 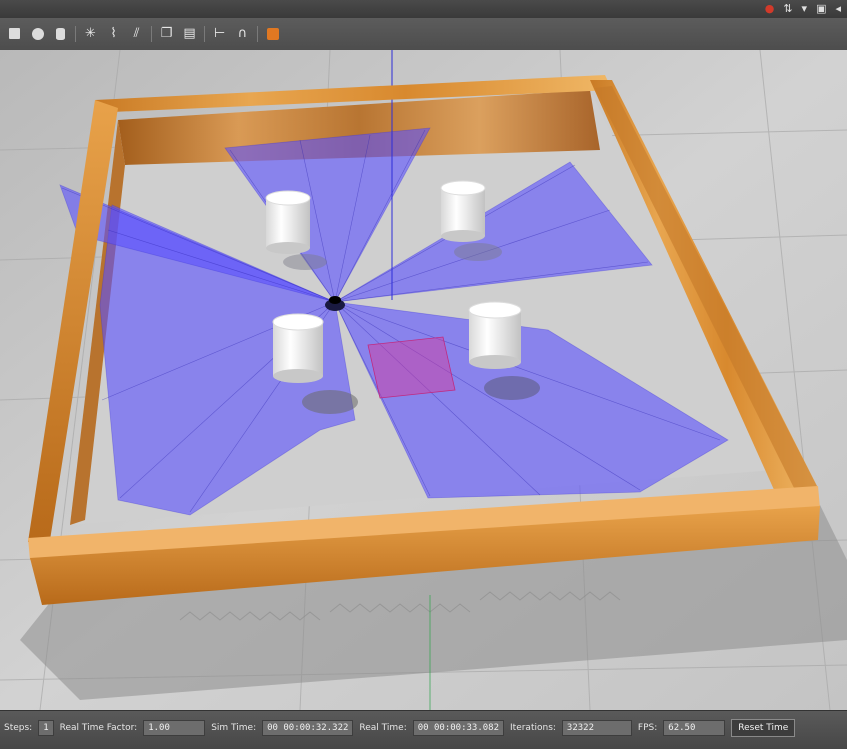 I want to click on paste-icon: ▤, so click(x=189, y=33).